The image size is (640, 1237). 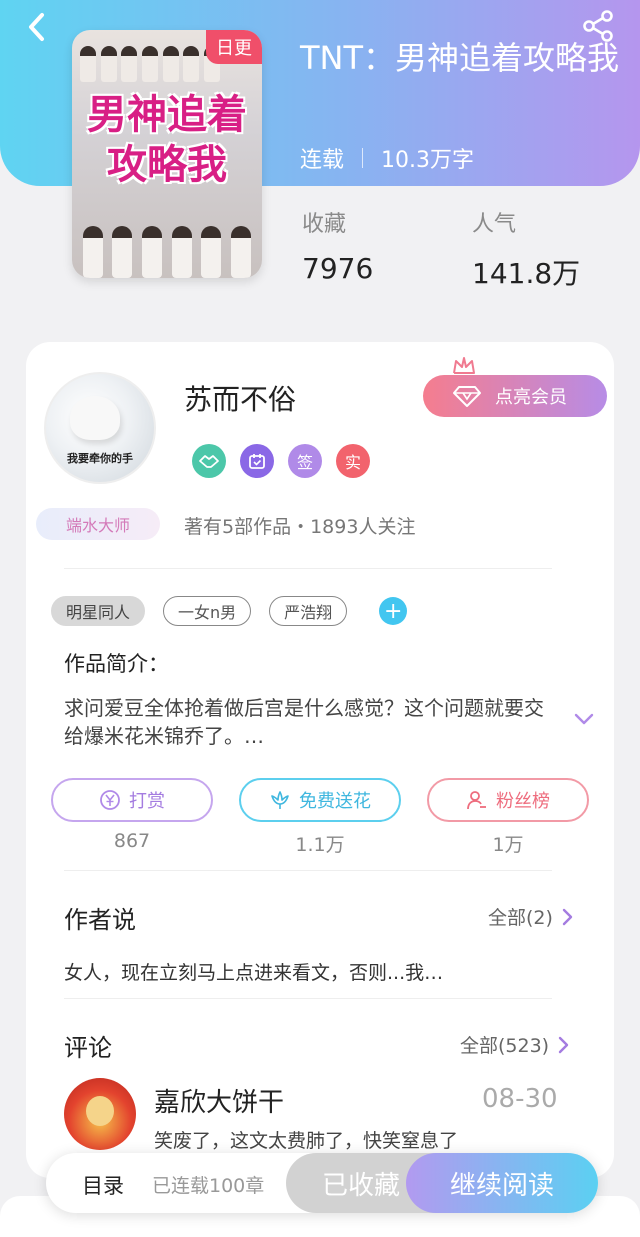 I want to click on book-title: TNT：男神追着攻略我, so click(x=460, y=58).